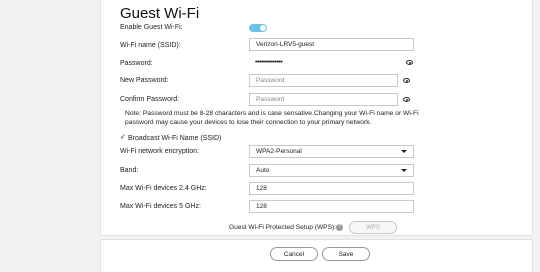 This screenshot has height=272, width=540. What do you see at coordinates (258, 28) in the screenshot?
I see `enable-guest-wifi-toggle` at bounding box center [258, 28].